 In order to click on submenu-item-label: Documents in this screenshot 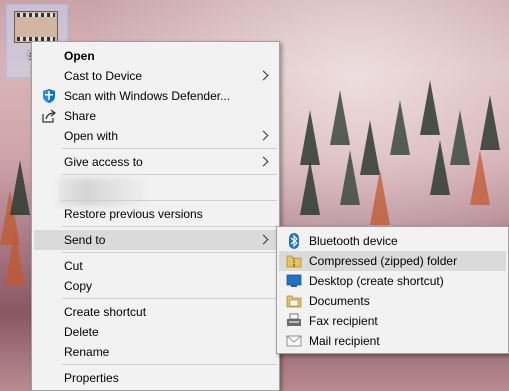, I will do `click(339, 301)`.